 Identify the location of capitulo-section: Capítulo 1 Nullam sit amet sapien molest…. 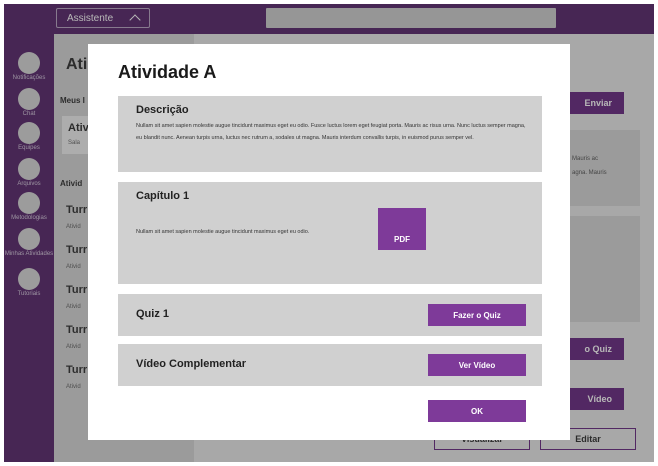
(330, 233).